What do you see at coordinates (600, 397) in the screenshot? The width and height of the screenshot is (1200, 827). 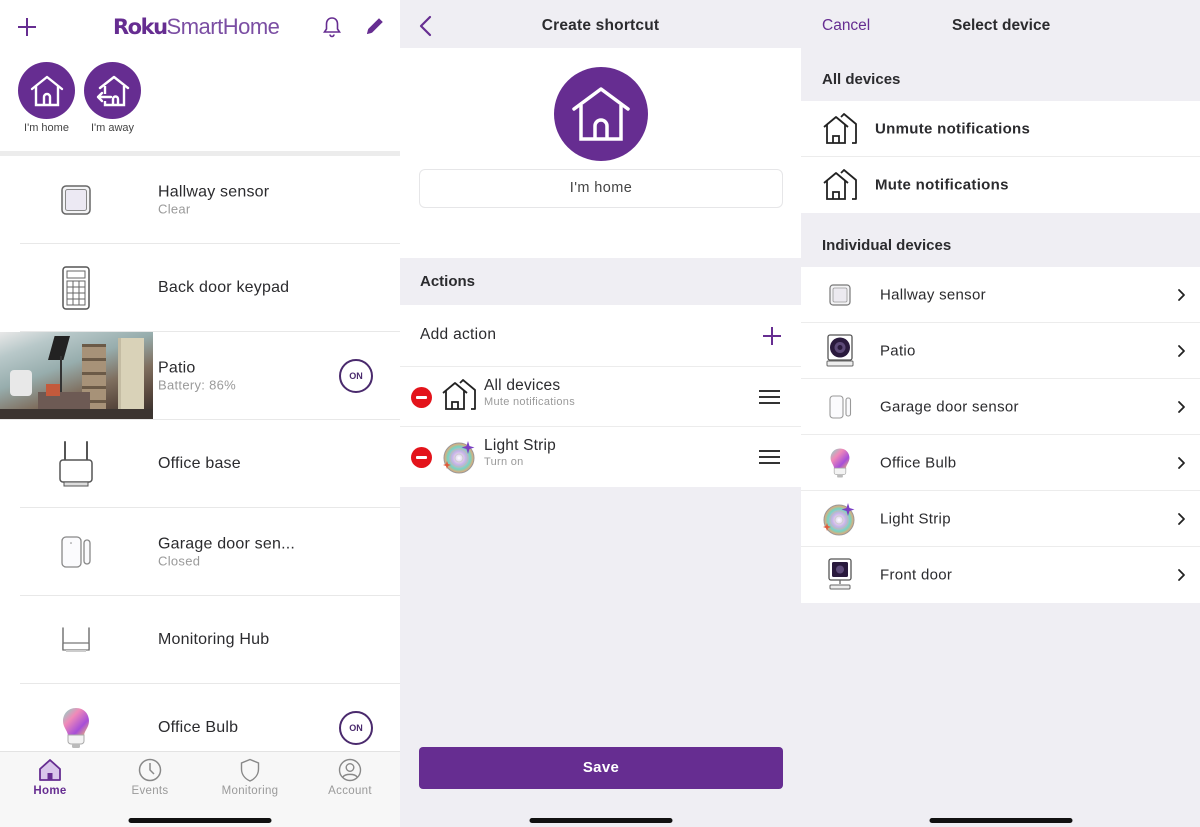 I see `action-row: All devices Mute notifications` at bounding box center [600, 397].